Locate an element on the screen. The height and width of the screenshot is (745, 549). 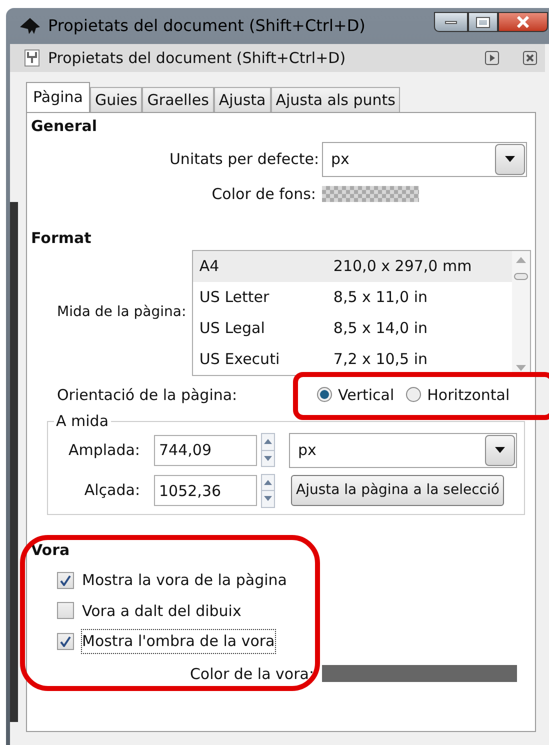
scrollbar-thumb is located at coordinates (521, 276).